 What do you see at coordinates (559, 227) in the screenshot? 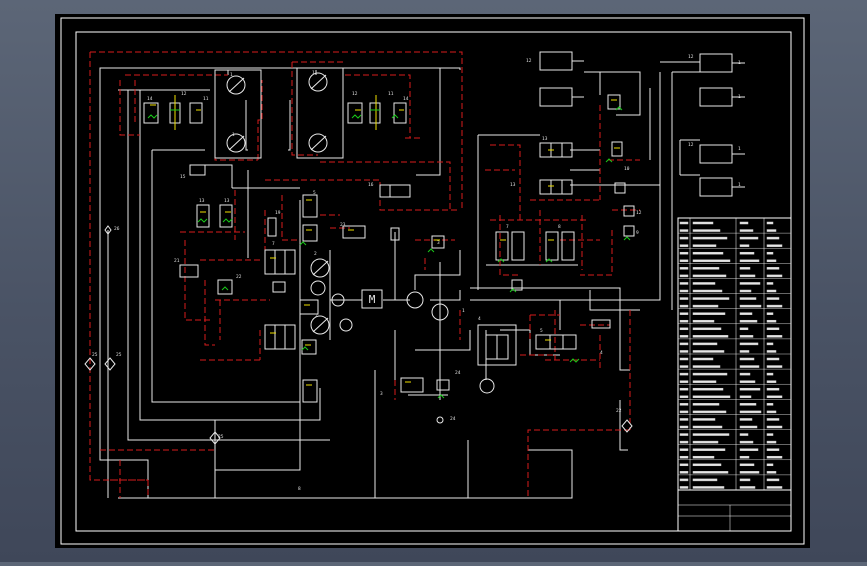
I see `svg-text: 8` at bounding box center [559, 227].